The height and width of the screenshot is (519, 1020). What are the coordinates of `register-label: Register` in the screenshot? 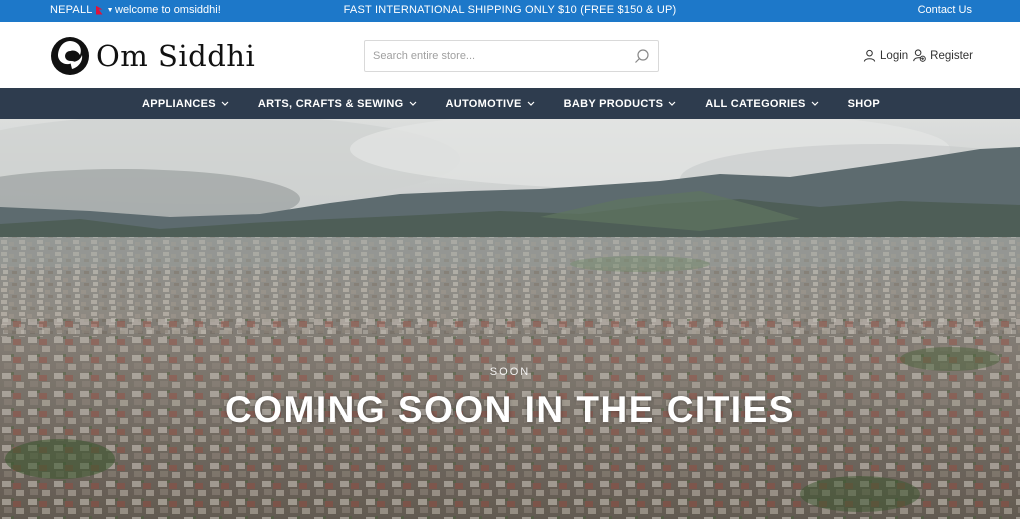 It's located at (951, 55).